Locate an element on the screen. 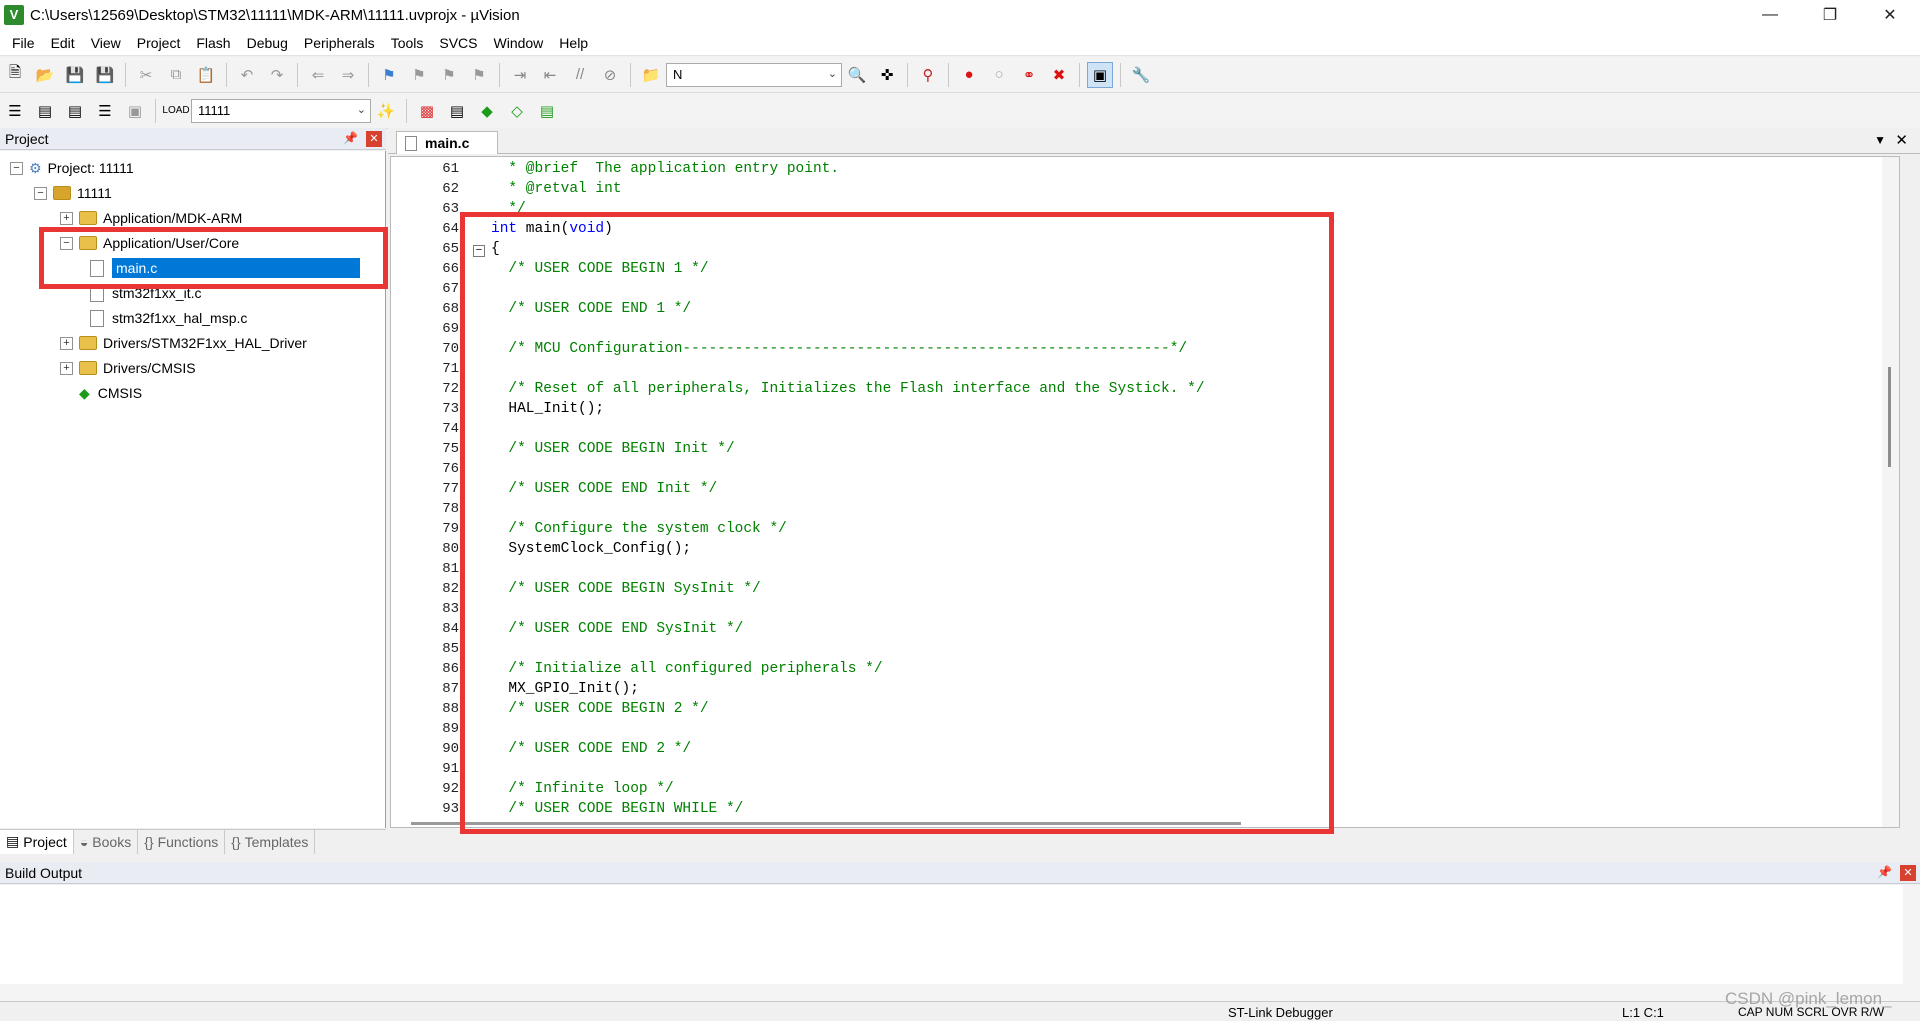  tree-item: stm32f1xx_hal_msp.c is located at coordinates (168, 318).